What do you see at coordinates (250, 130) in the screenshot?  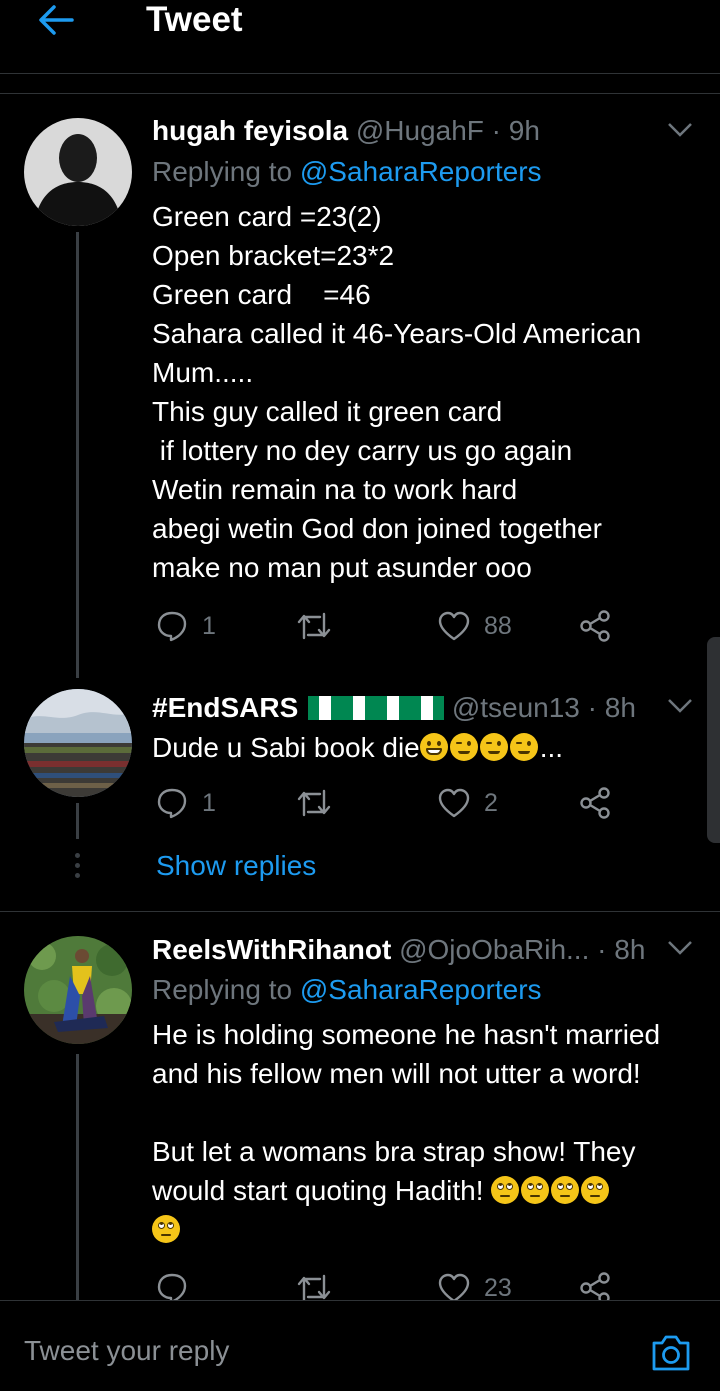 I see `display-name: hugah feyisola` at bounding box center [250, 130].